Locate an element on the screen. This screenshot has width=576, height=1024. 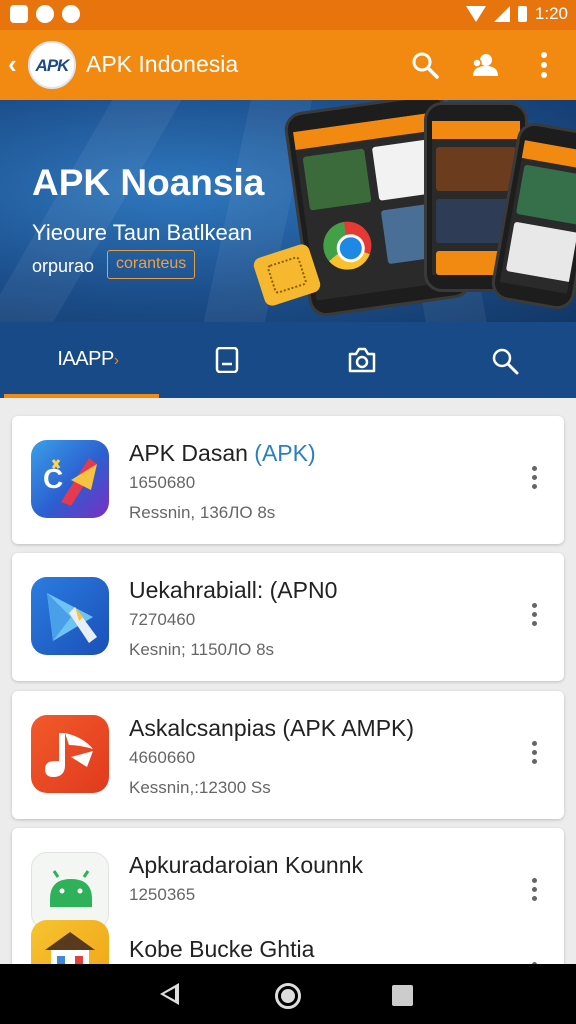
app-logo: APK is located at coordinates (52, 65).